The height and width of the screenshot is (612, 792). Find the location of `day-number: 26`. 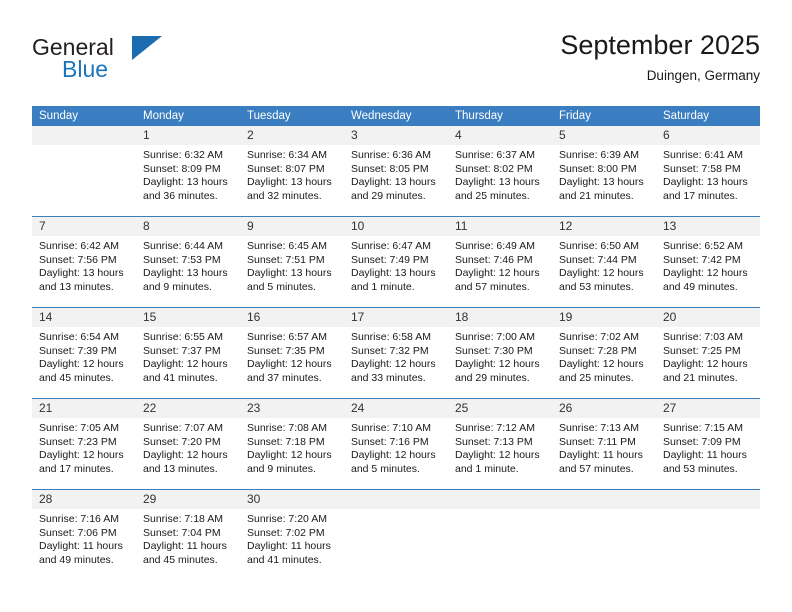

day-number: 26 is located at coordinates (604, 408).